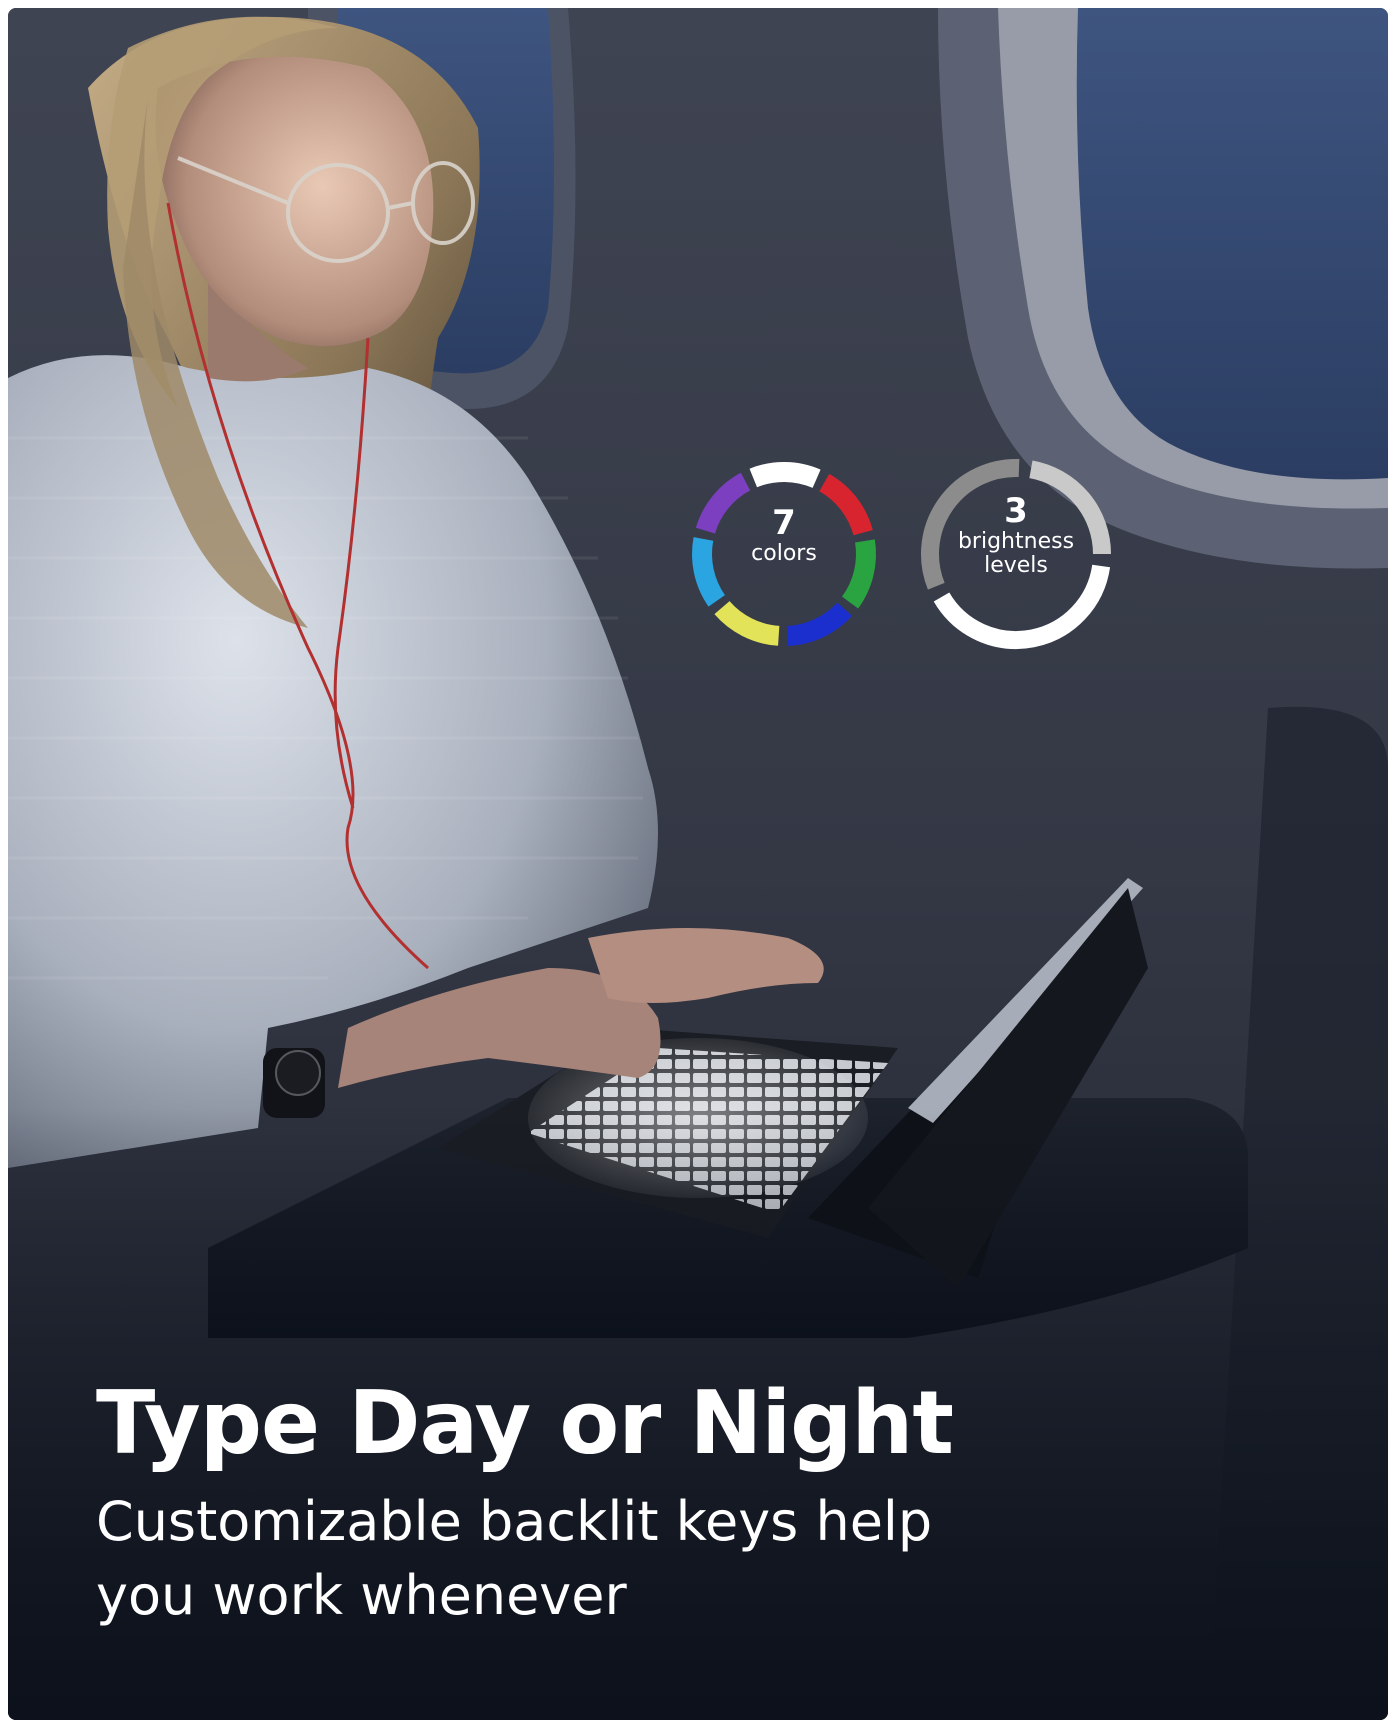  What do you see at coordinates (1016, 511) in the screenshot?
I see `brightness-count: 3` at bounding box center [1016, 511].